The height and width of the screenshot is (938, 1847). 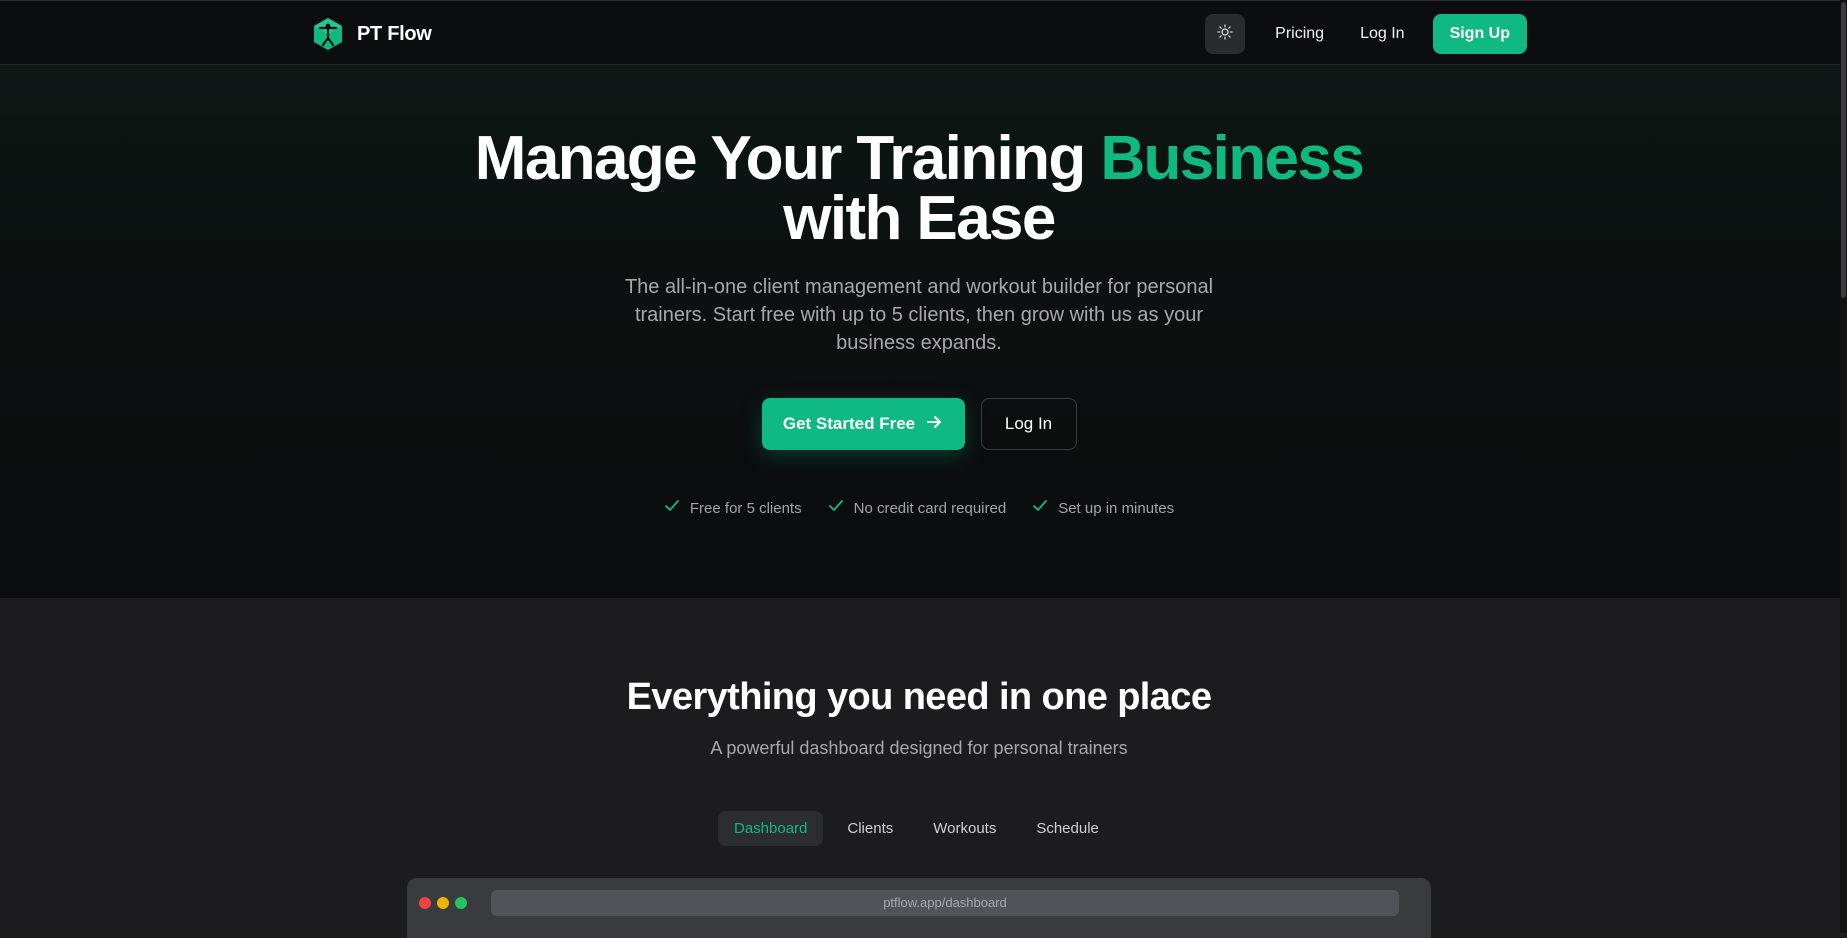 I want to click on tab-schedule: Schedule, so click(x=1067, y=828).